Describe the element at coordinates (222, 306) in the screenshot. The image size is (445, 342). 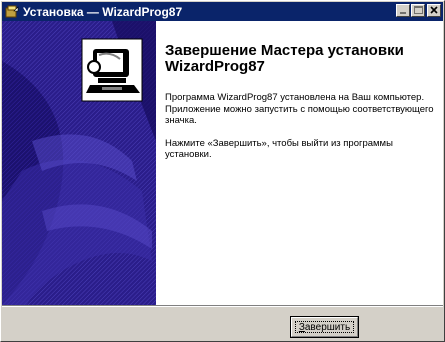
I see `footer-separator` at that location.